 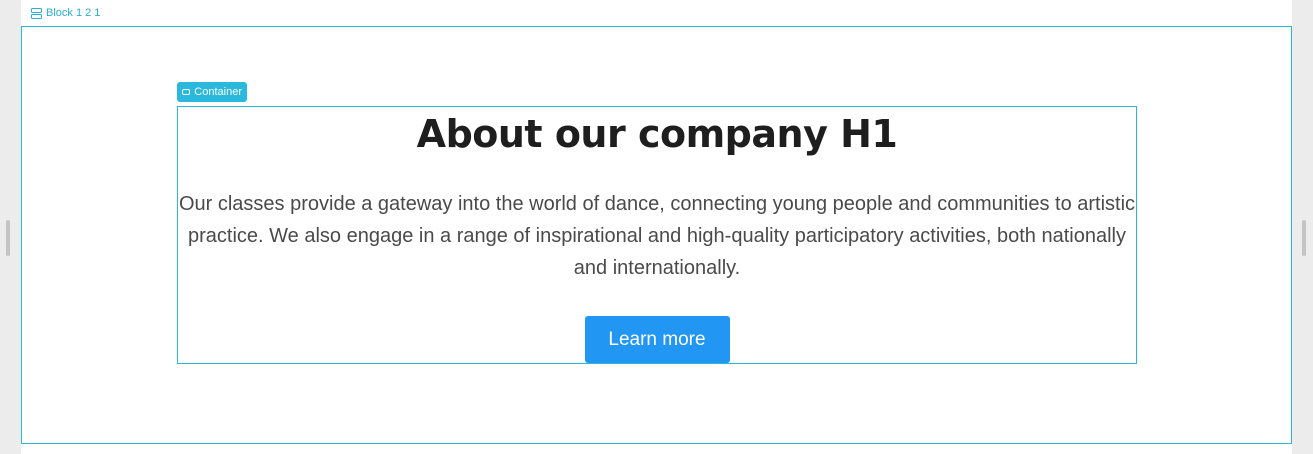 What do you see at coordinates (657, 339) in the screenshot?
I see `learn-more-button: Learn more` at bounding box center [657, 339].